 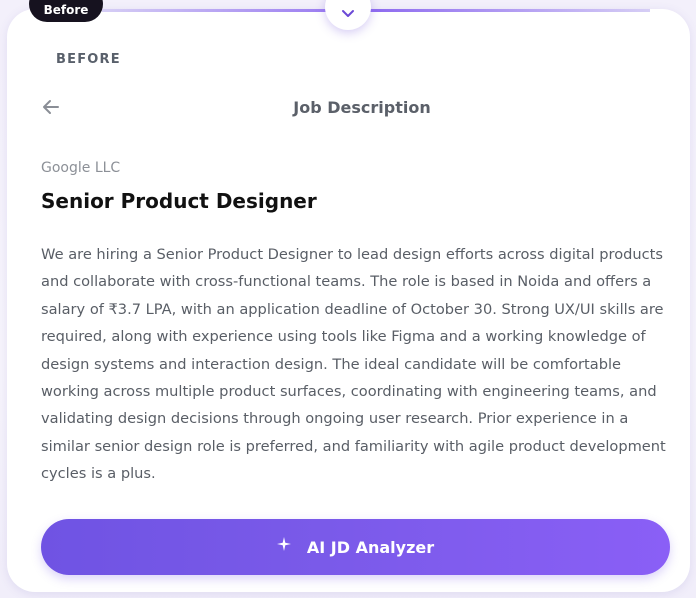 I want to click on page-title: Job Description, so click(x=362, y=107).